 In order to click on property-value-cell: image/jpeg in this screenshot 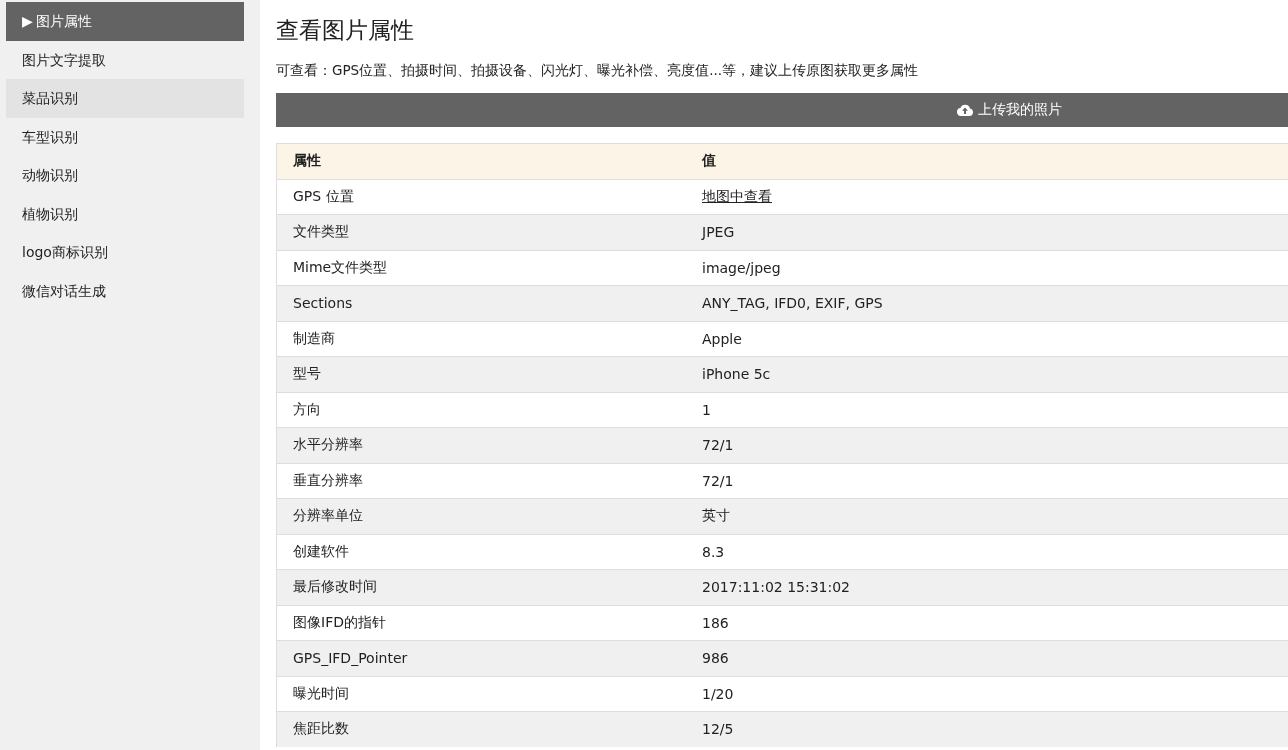, I will do `click(987, 268)`.